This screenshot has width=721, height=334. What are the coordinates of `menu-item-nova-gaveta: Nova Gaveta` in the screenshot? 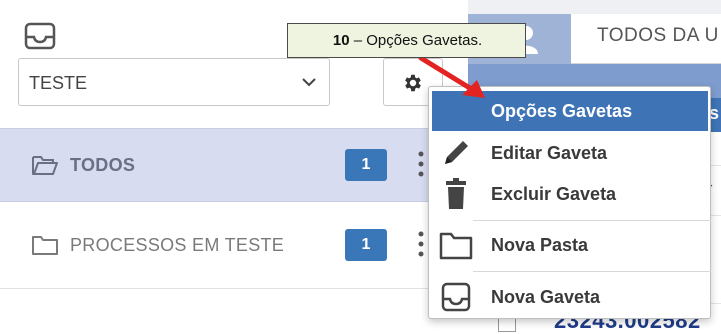 It's located at (570, 297).